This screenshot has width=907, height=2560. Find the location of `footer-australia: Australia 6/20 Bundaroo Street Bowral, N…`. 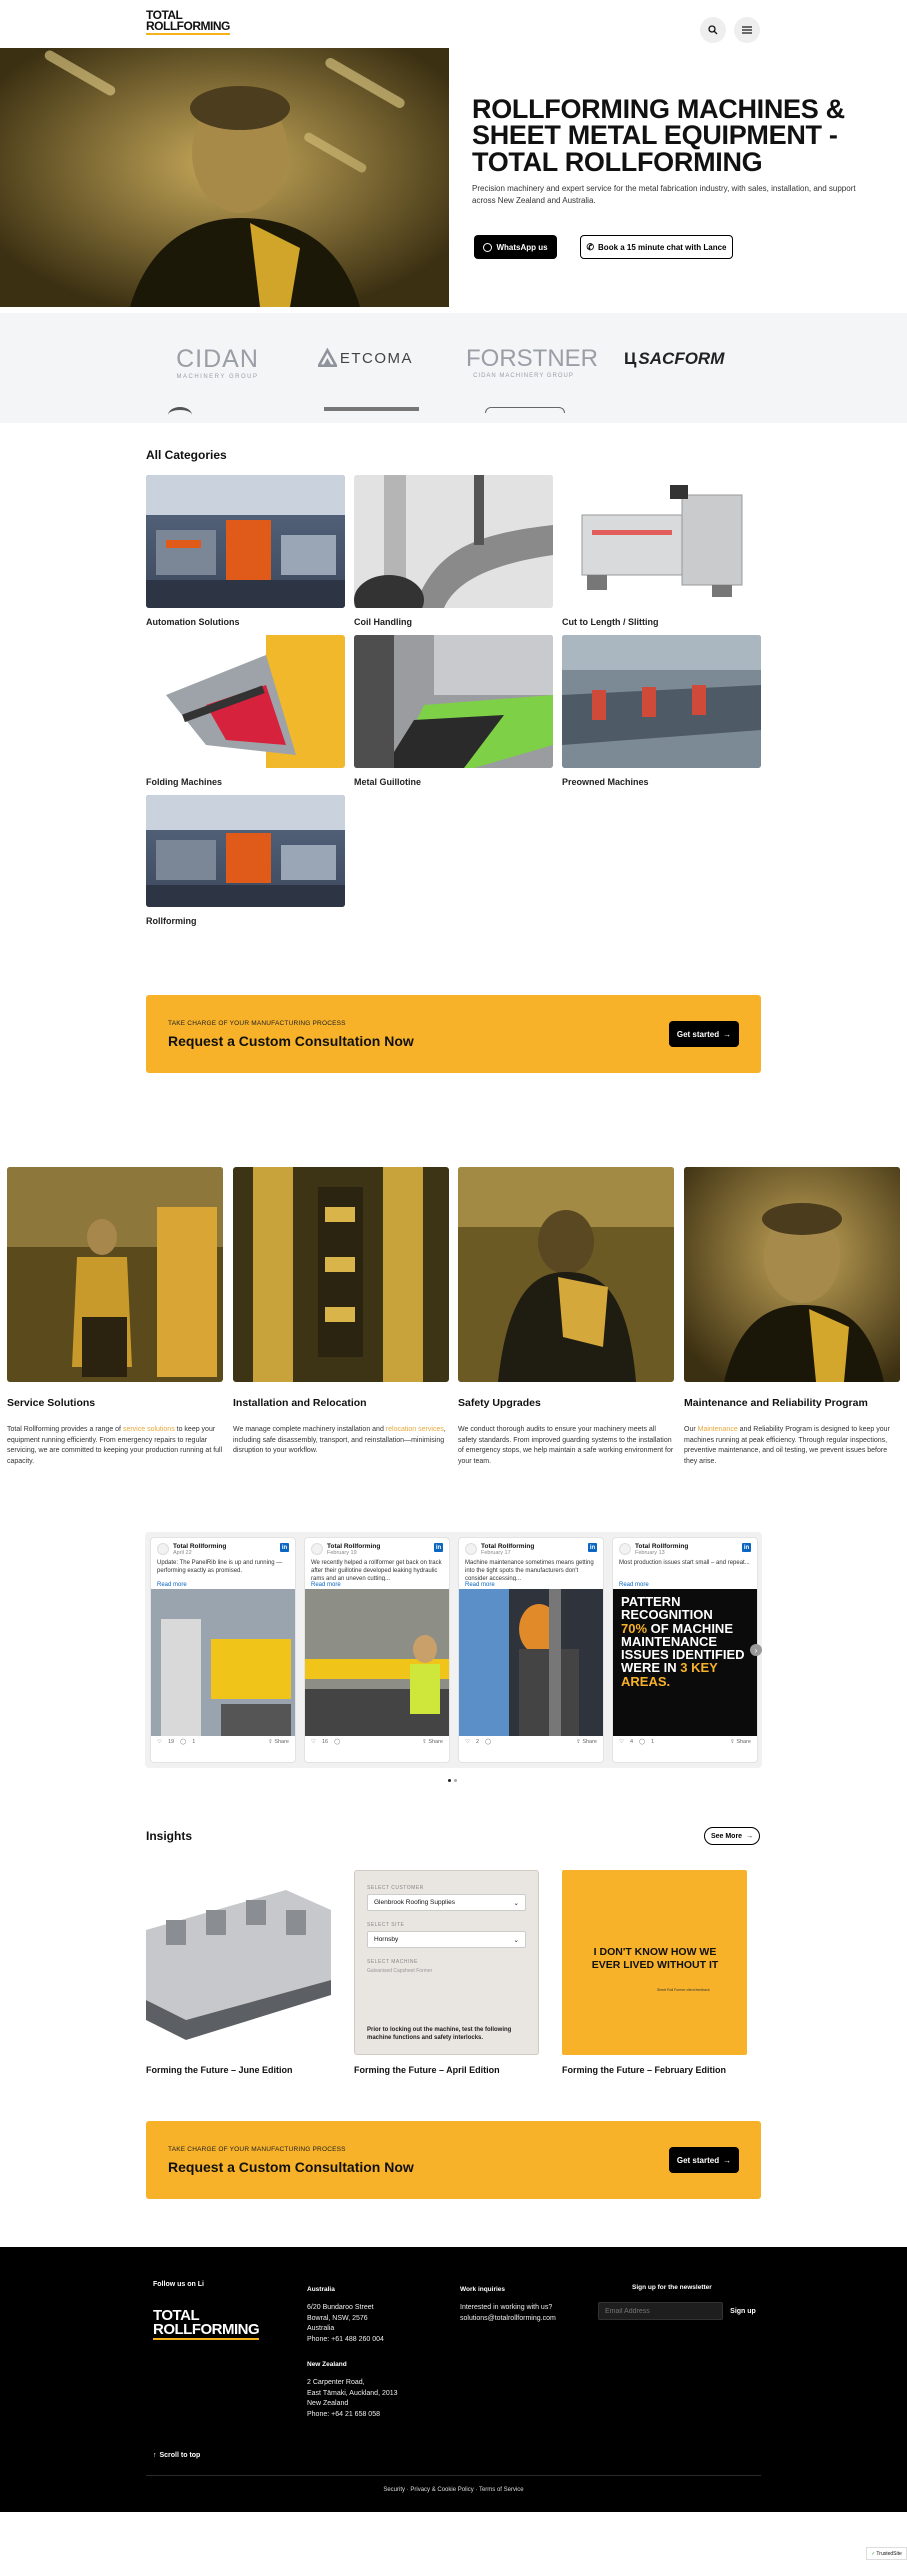

footer-australia: Australia 6/20 Bundaroo Street Bowral, N… is located at coordinates (377, 2353).